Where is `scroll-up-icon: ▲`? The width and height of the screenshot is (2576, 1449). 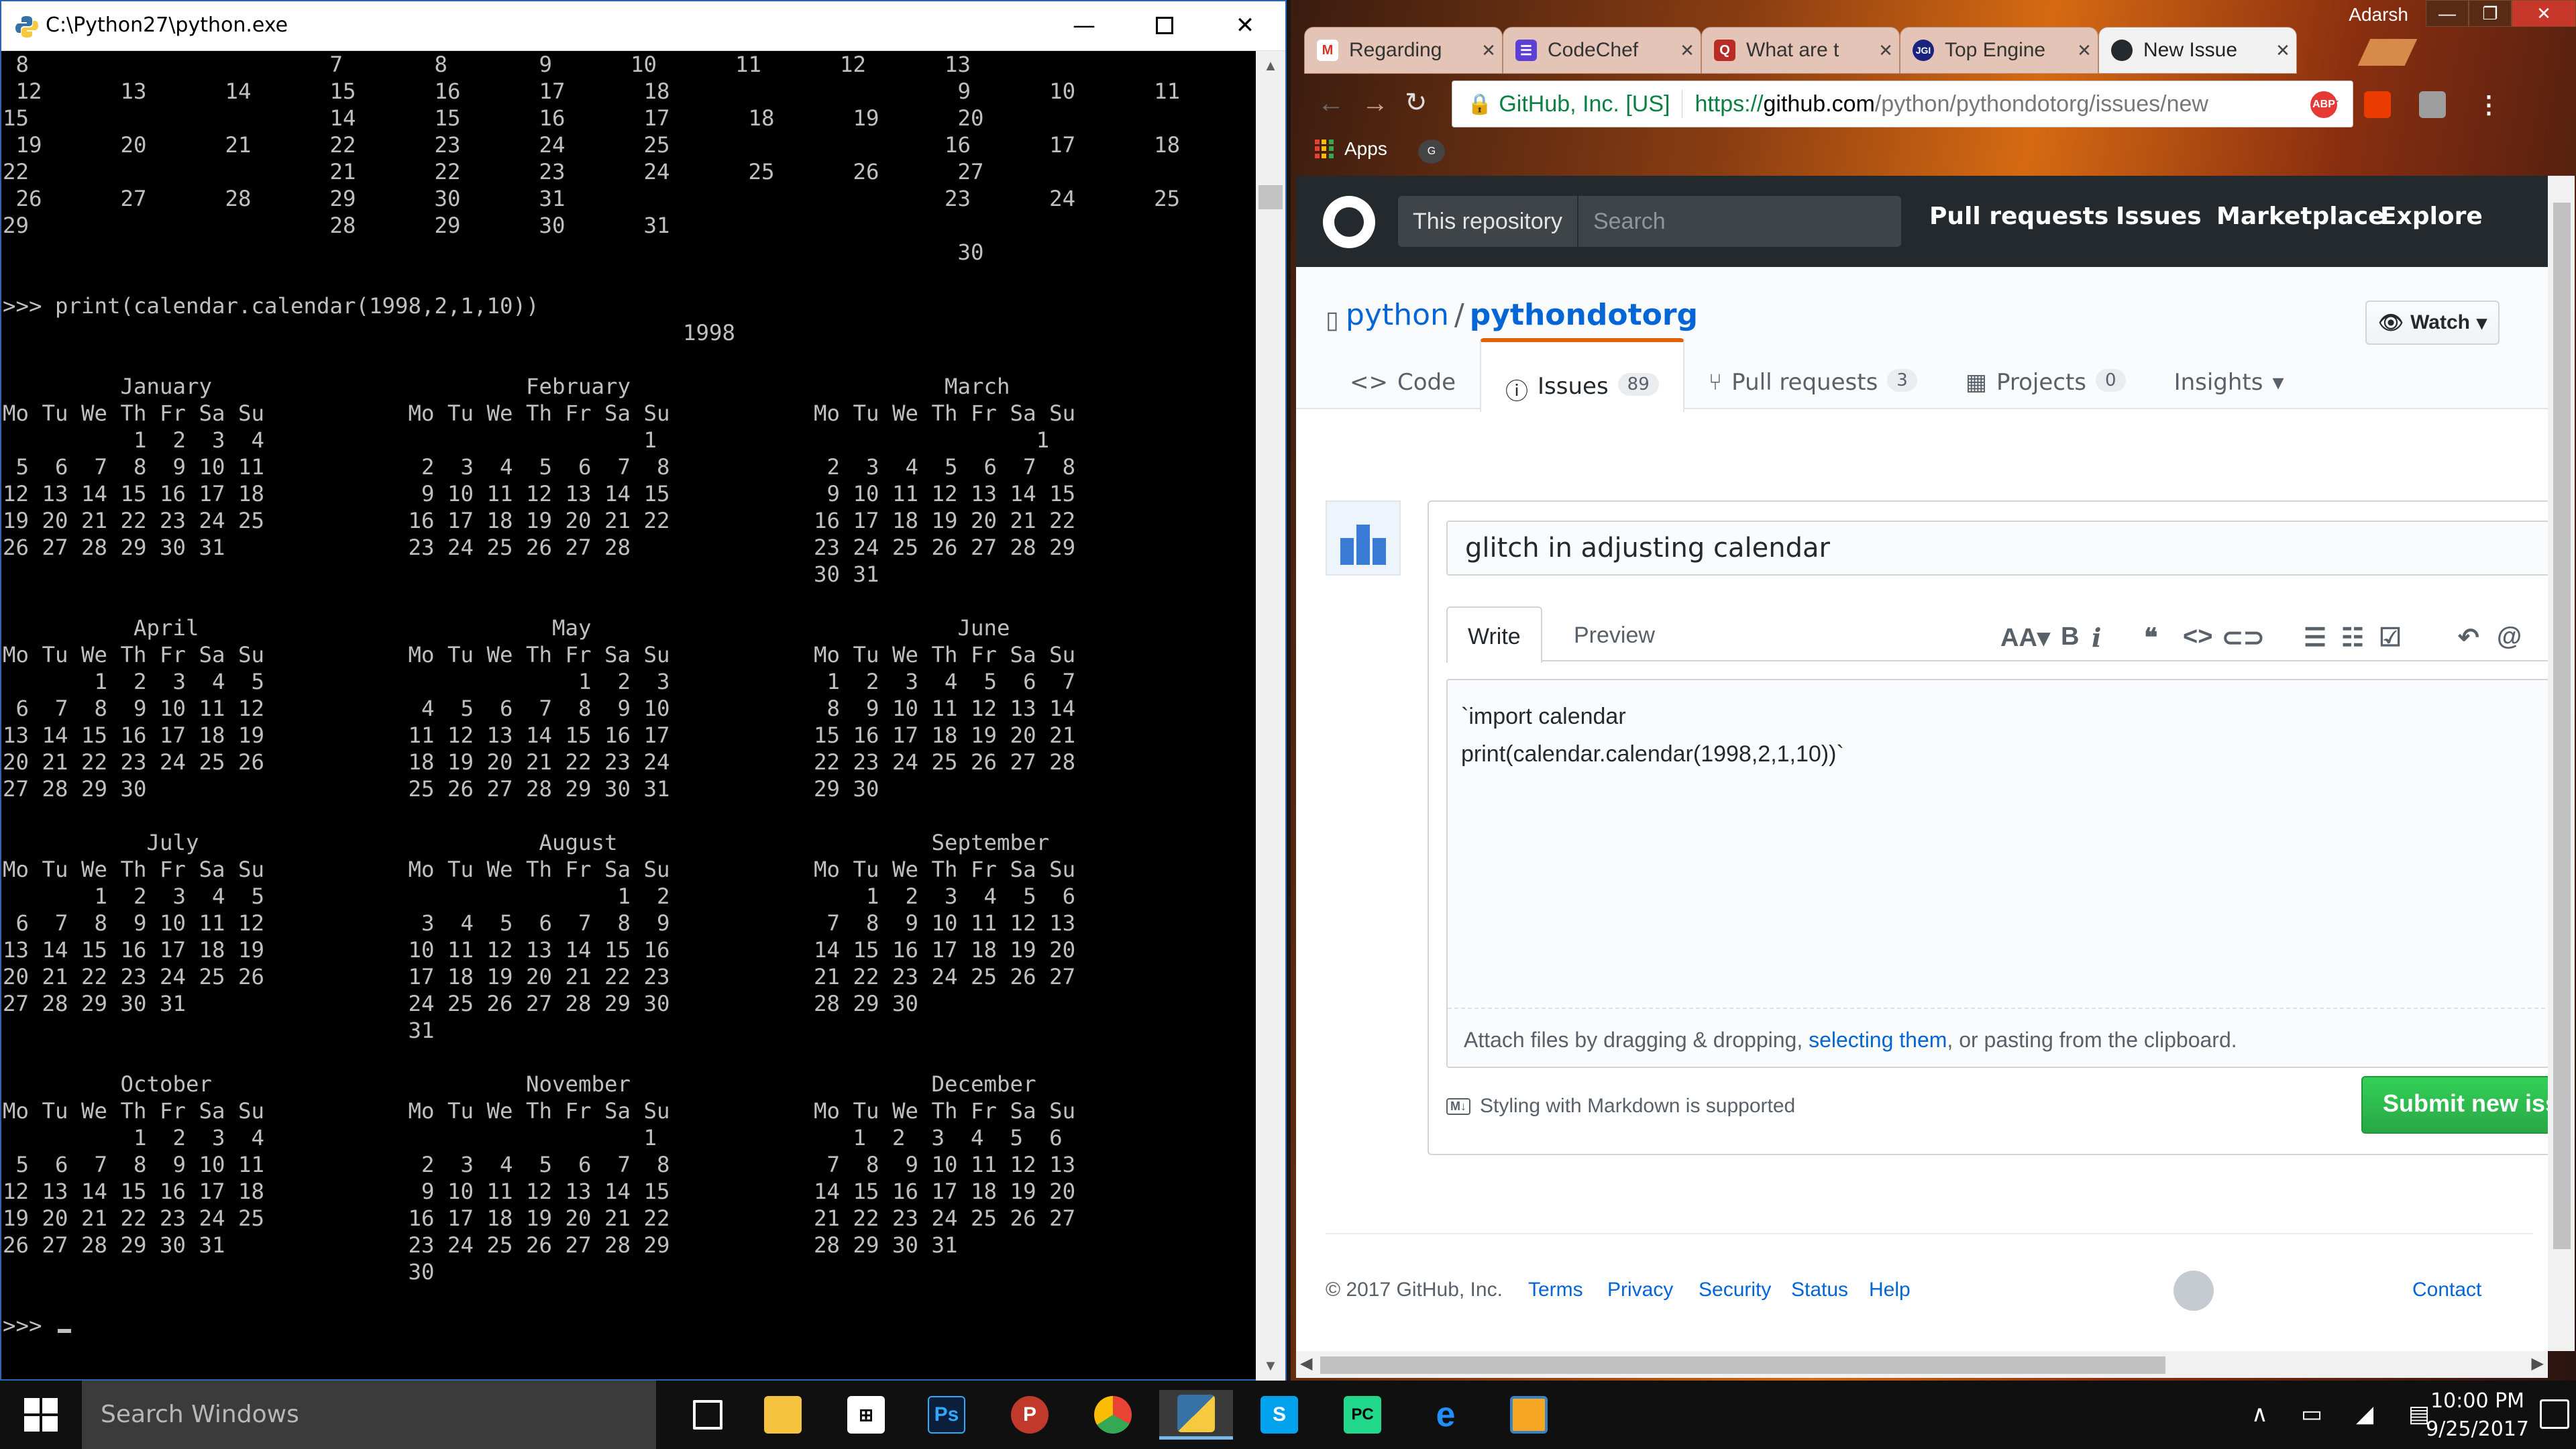
scroll-up-icon: ▲ is located at coordinates (1270, 65).